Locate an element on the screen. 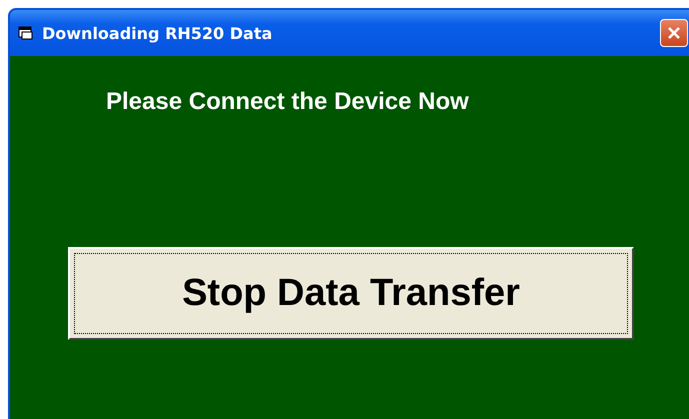  close-button is located at coordinates (674, 33).